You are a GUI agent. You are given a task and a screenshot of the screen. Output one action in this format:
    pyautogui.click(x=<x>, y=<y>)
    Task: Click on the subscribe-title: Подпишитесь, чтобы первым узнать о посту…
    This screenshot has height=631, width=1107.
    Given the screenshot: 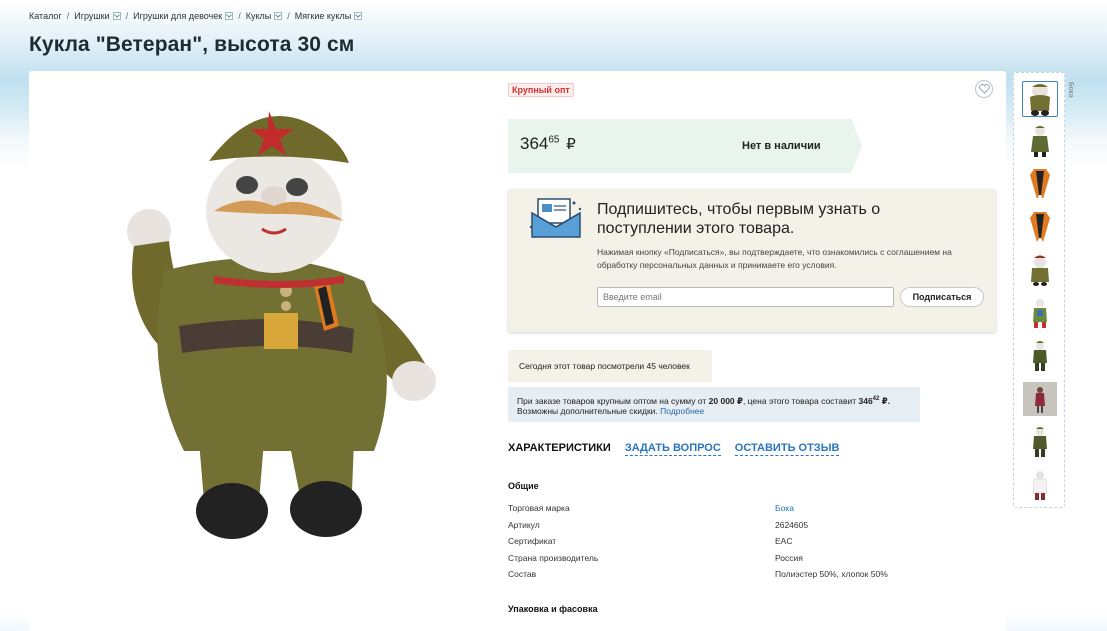 What is the action you would take?
    pyautogui.click(x=739, y=219)
    